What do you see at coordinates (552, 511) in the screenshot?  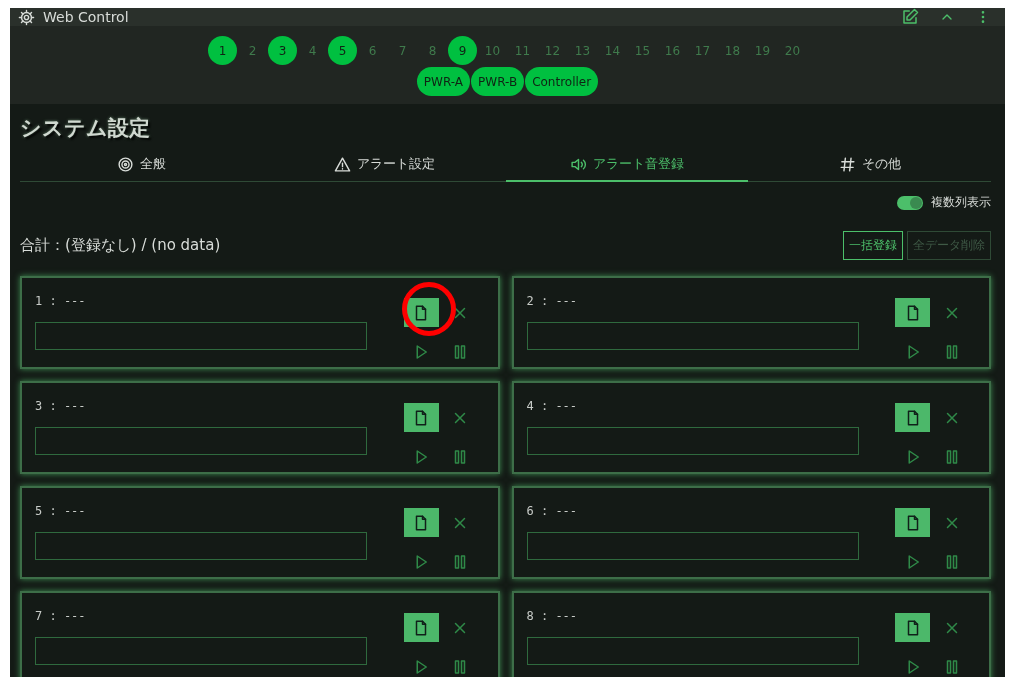 I see `slot-label: 6 : ---` at bounding box center [552, 511].